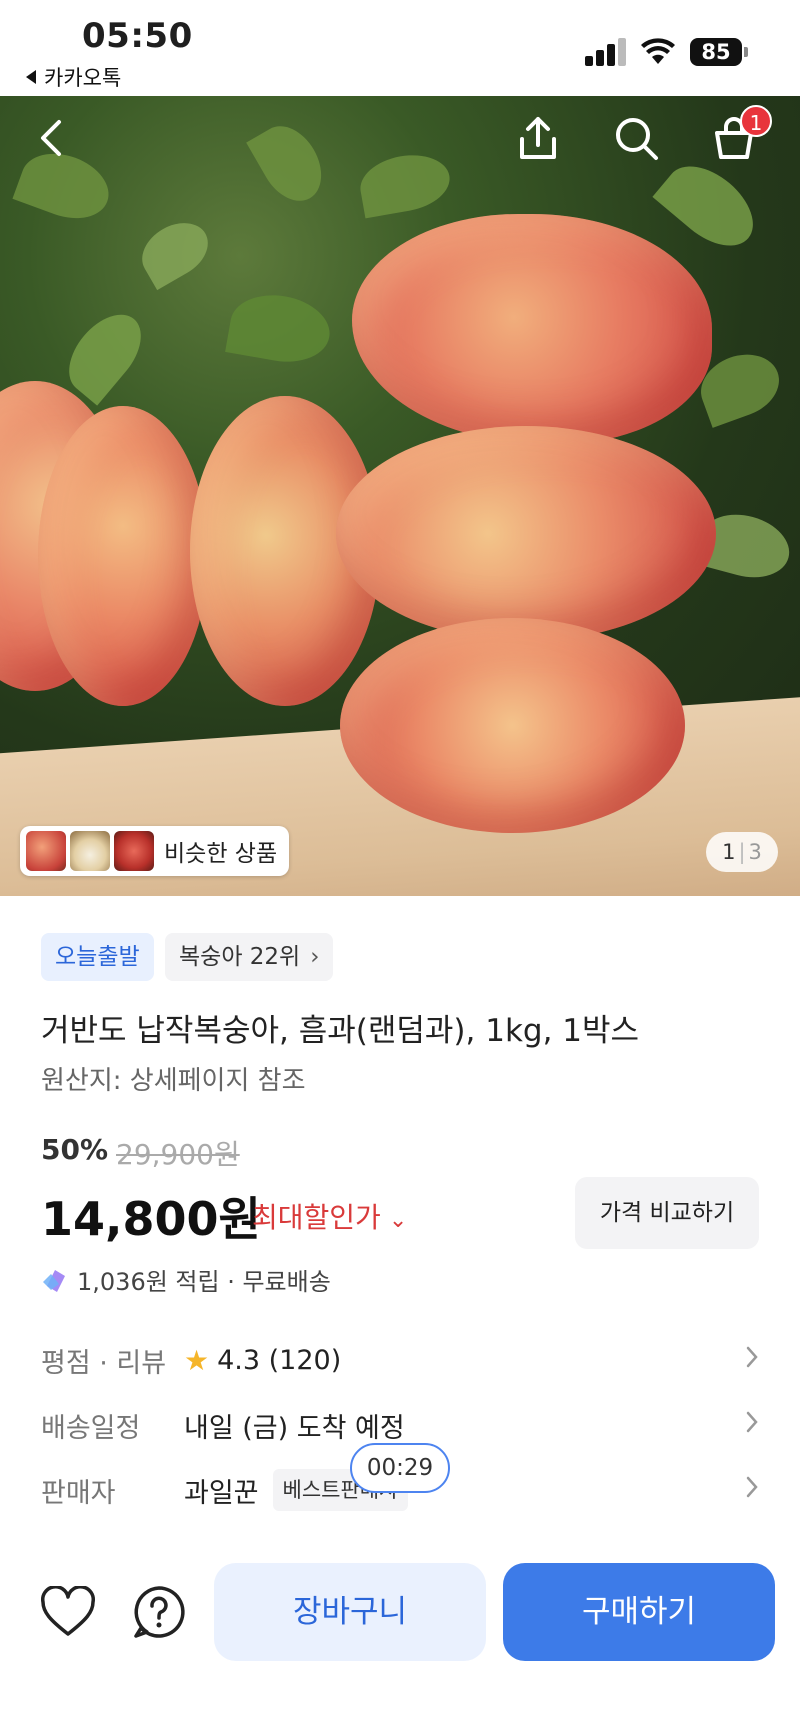 The image size is (800, 1731). I want to click on original-price: 29,900원, so click(178, 1154).